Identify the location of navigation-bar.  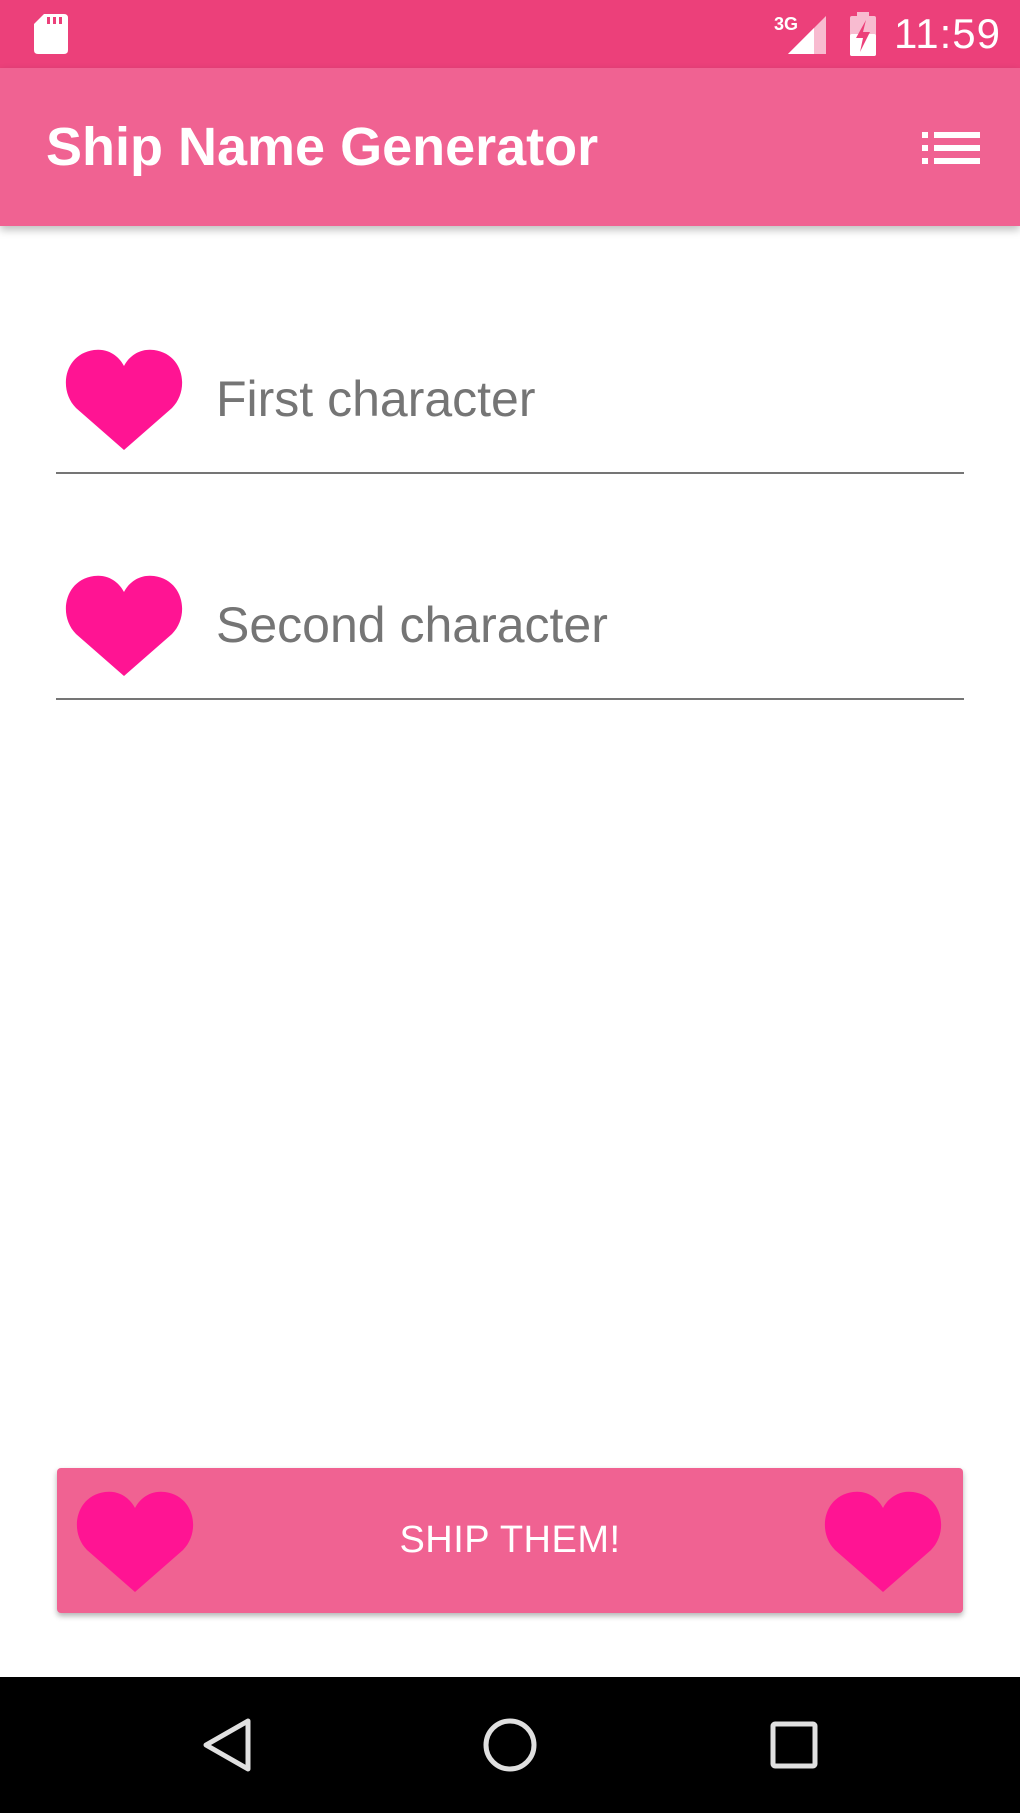
(510, 1745).